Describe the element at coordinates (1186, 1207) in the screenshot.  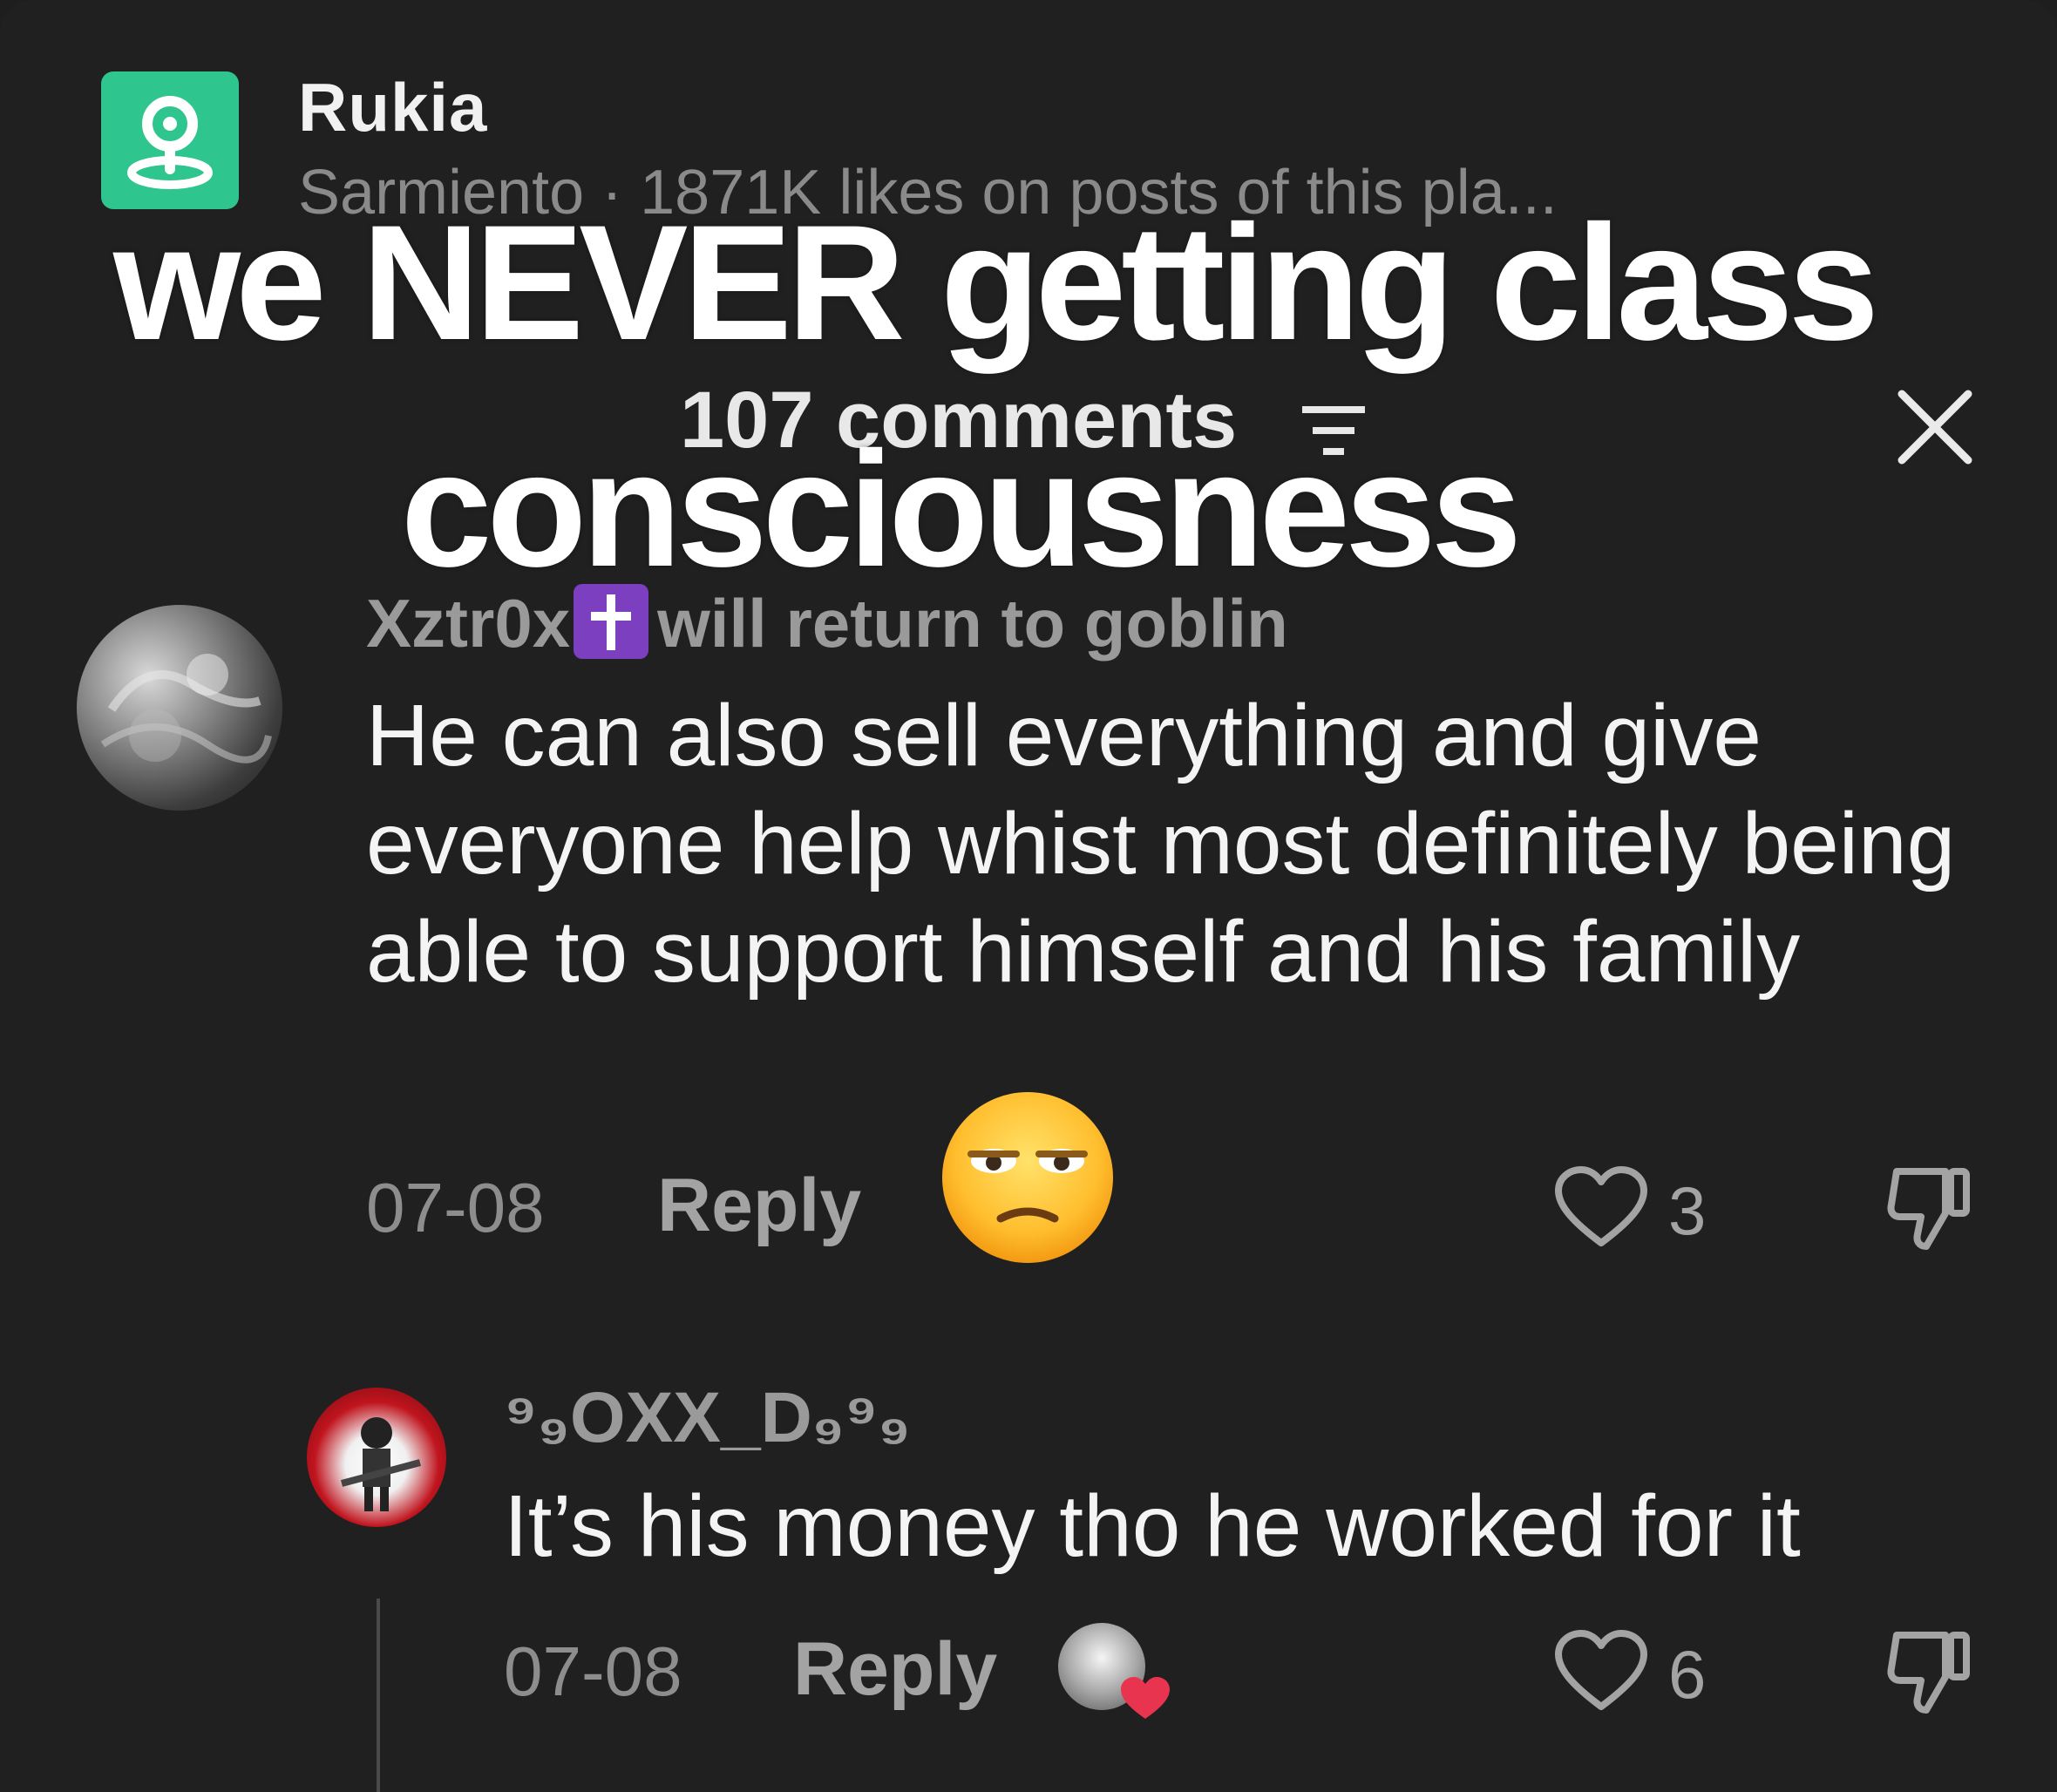
I see `comment-meta: 07-08 Reply 3` at that location.